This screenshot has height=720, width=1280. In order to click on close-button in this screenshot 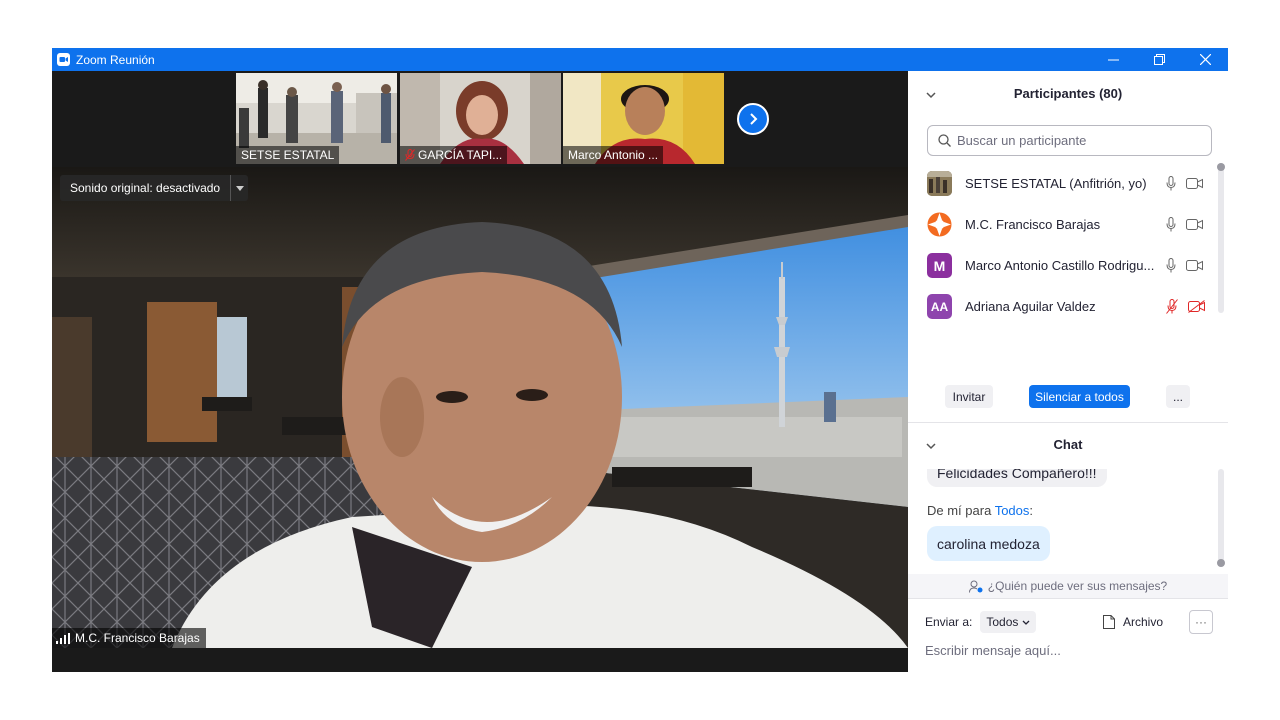, I will do `click(1205, 59)`.